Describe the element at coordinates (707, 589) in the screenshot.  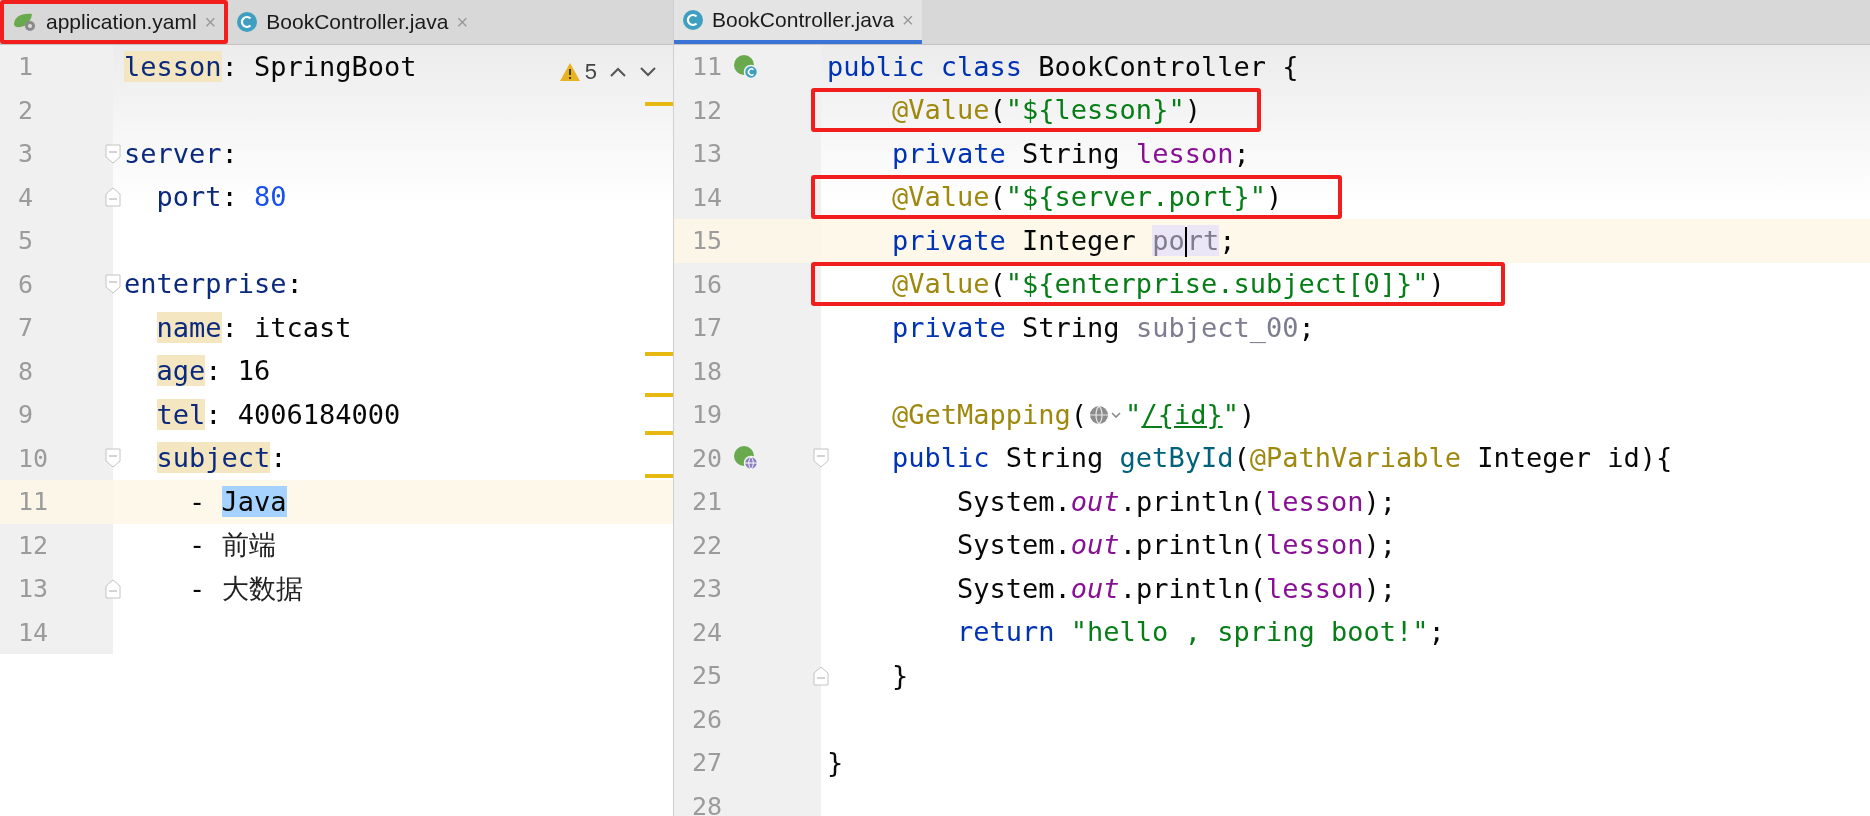
I see `line-number: 23` at that location.